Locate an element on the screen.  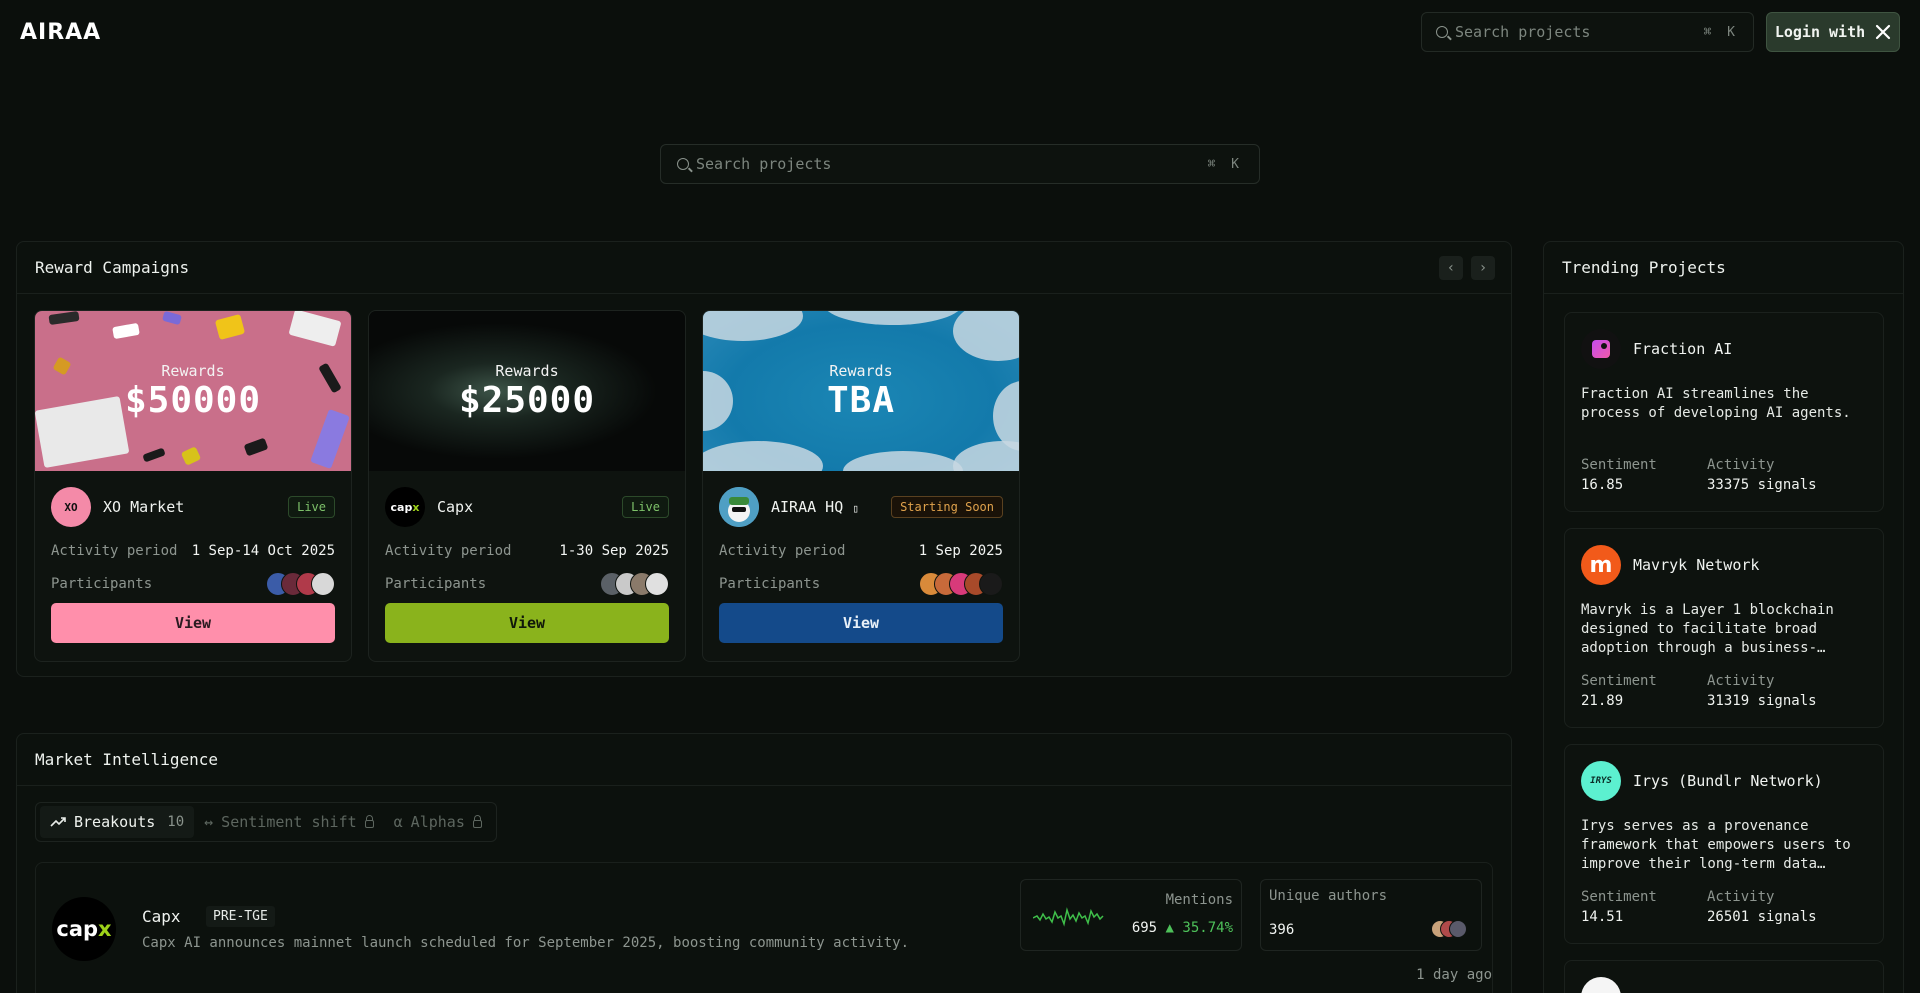
activity-value: 33375 signals is located at coordinates (1762, 485).